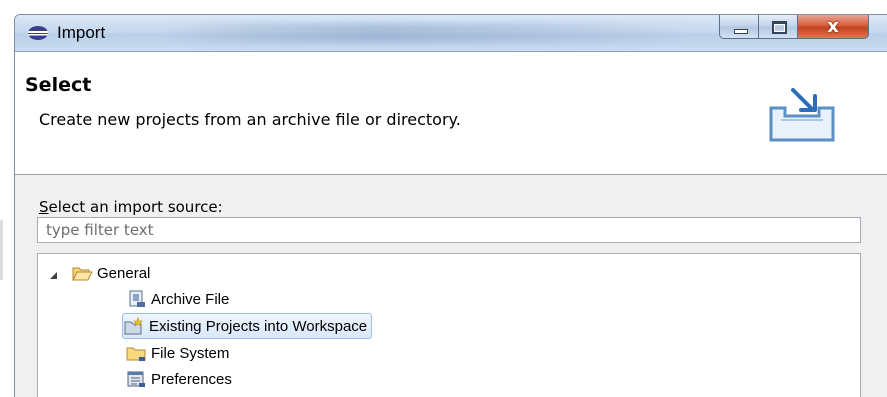  What do you see at coordinates (258, 326) in the screenshot?
I see `tree-node-label: Existing Projects into Workspace` at bounding box center [258, 326].